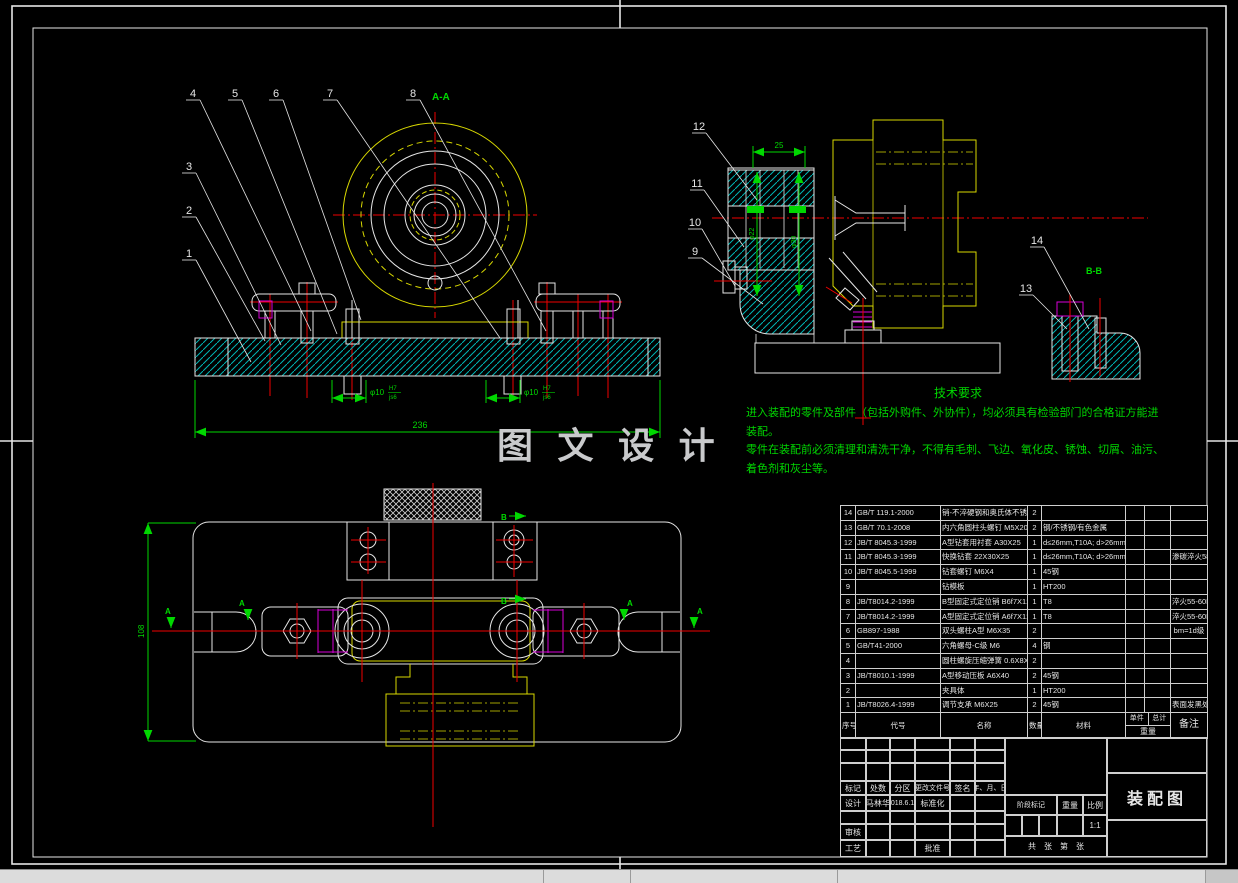 The height and width of the screenshot is (883, 1238). I want to click on section-label-bb: B-B, so click(1094, 271).